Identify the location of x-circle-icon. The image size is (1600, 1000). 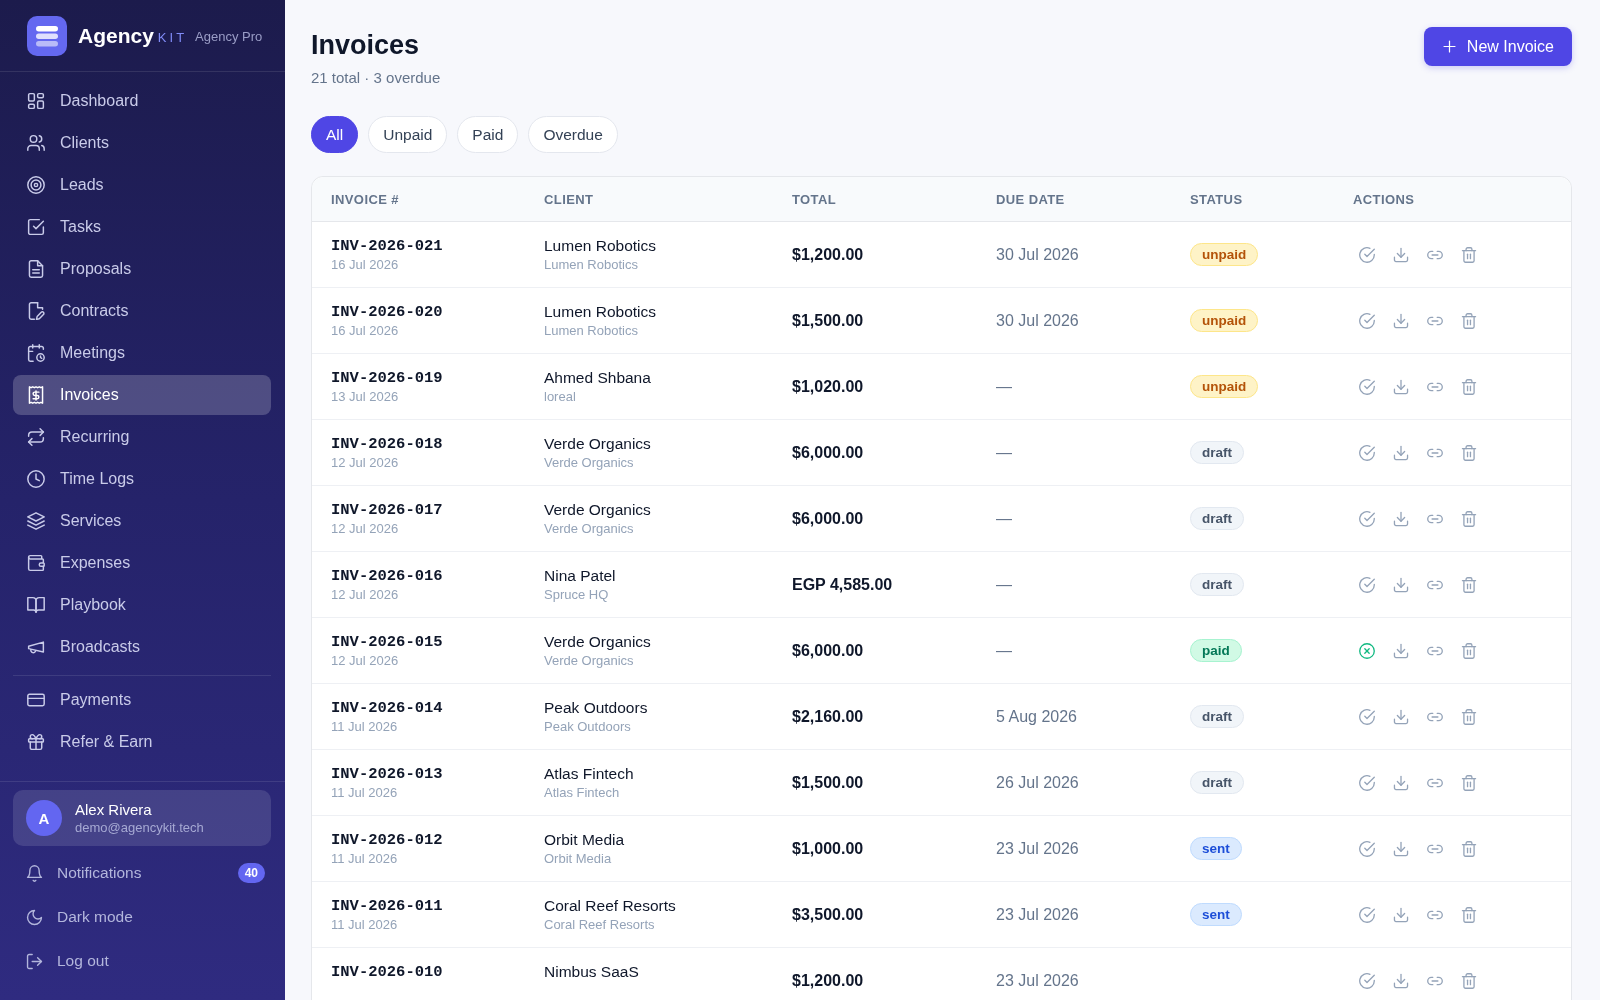
(1367, 650).